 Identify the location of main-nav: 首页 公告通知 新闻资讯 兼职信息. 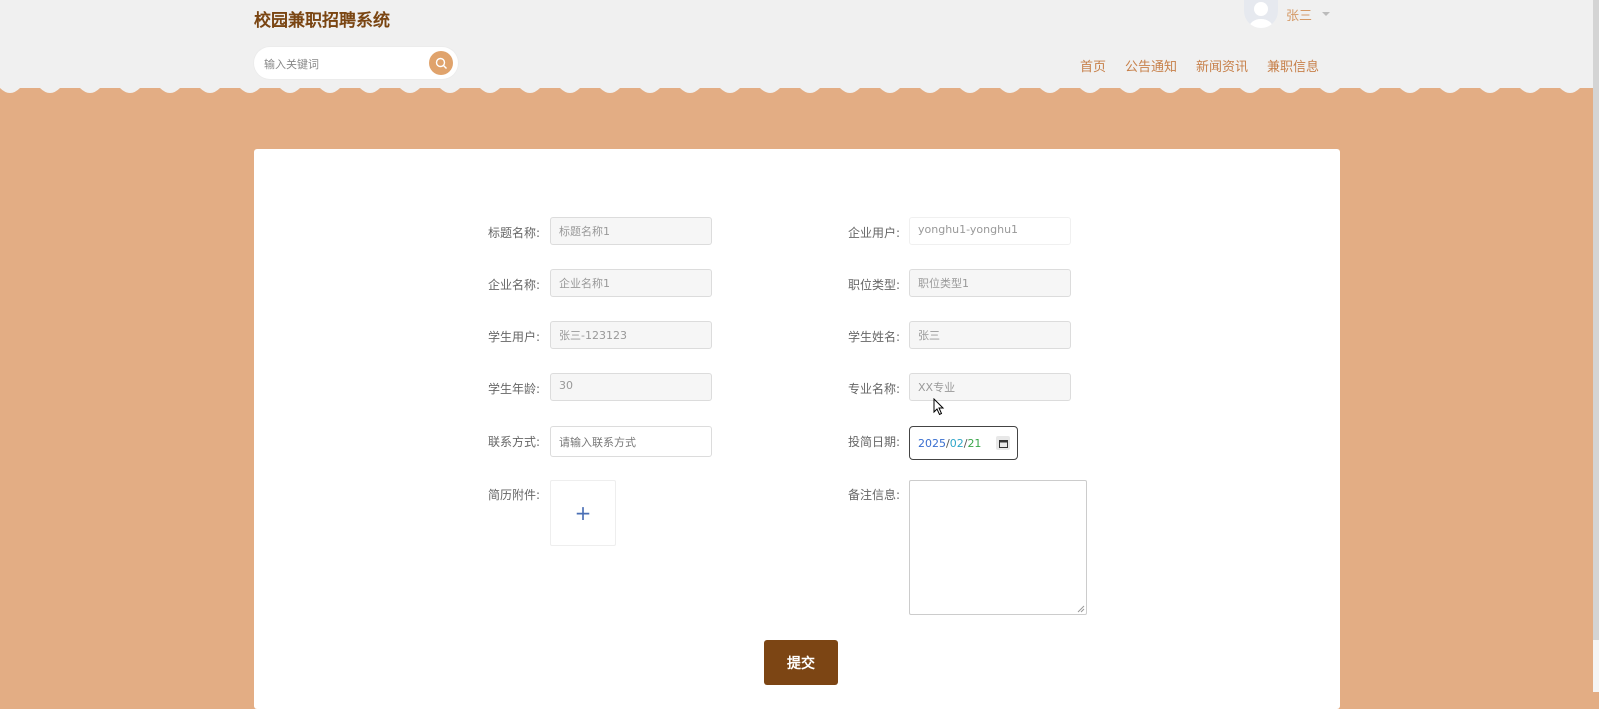
(1199, 65).